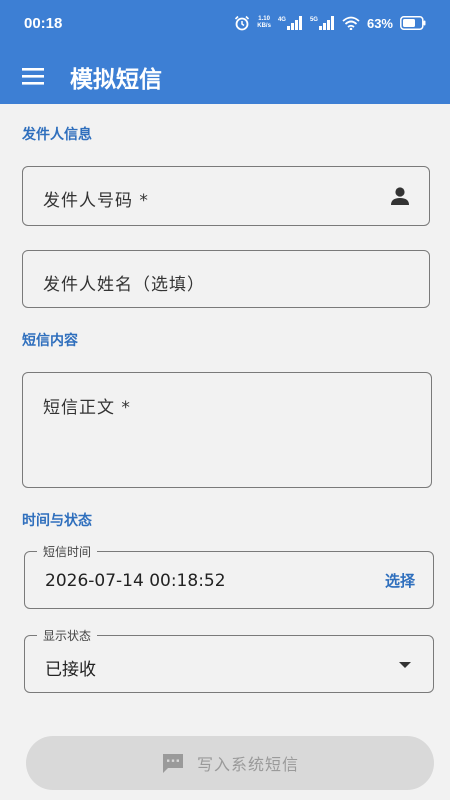  Describe the element at coordinates (67, 551) in the screenshot. I see `message-time-label: 短信时间` at that location.